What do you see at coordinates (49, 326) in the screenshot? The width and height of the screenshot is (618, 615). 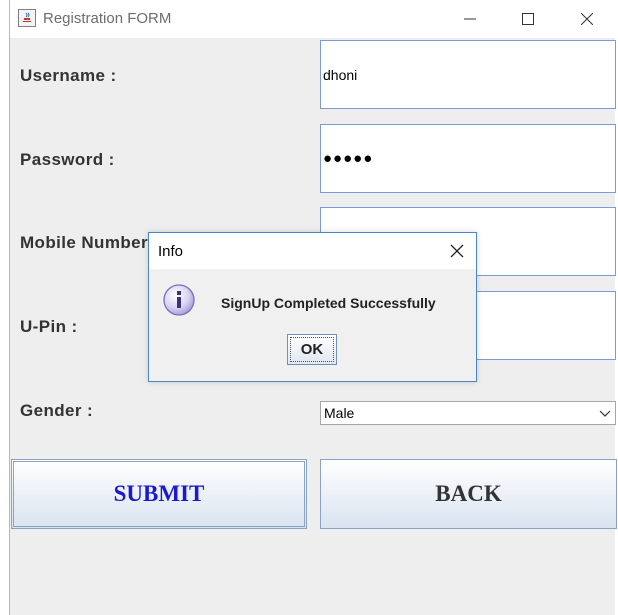 I see `upin-label: U-Pin :` at bounding box center [49, 326].